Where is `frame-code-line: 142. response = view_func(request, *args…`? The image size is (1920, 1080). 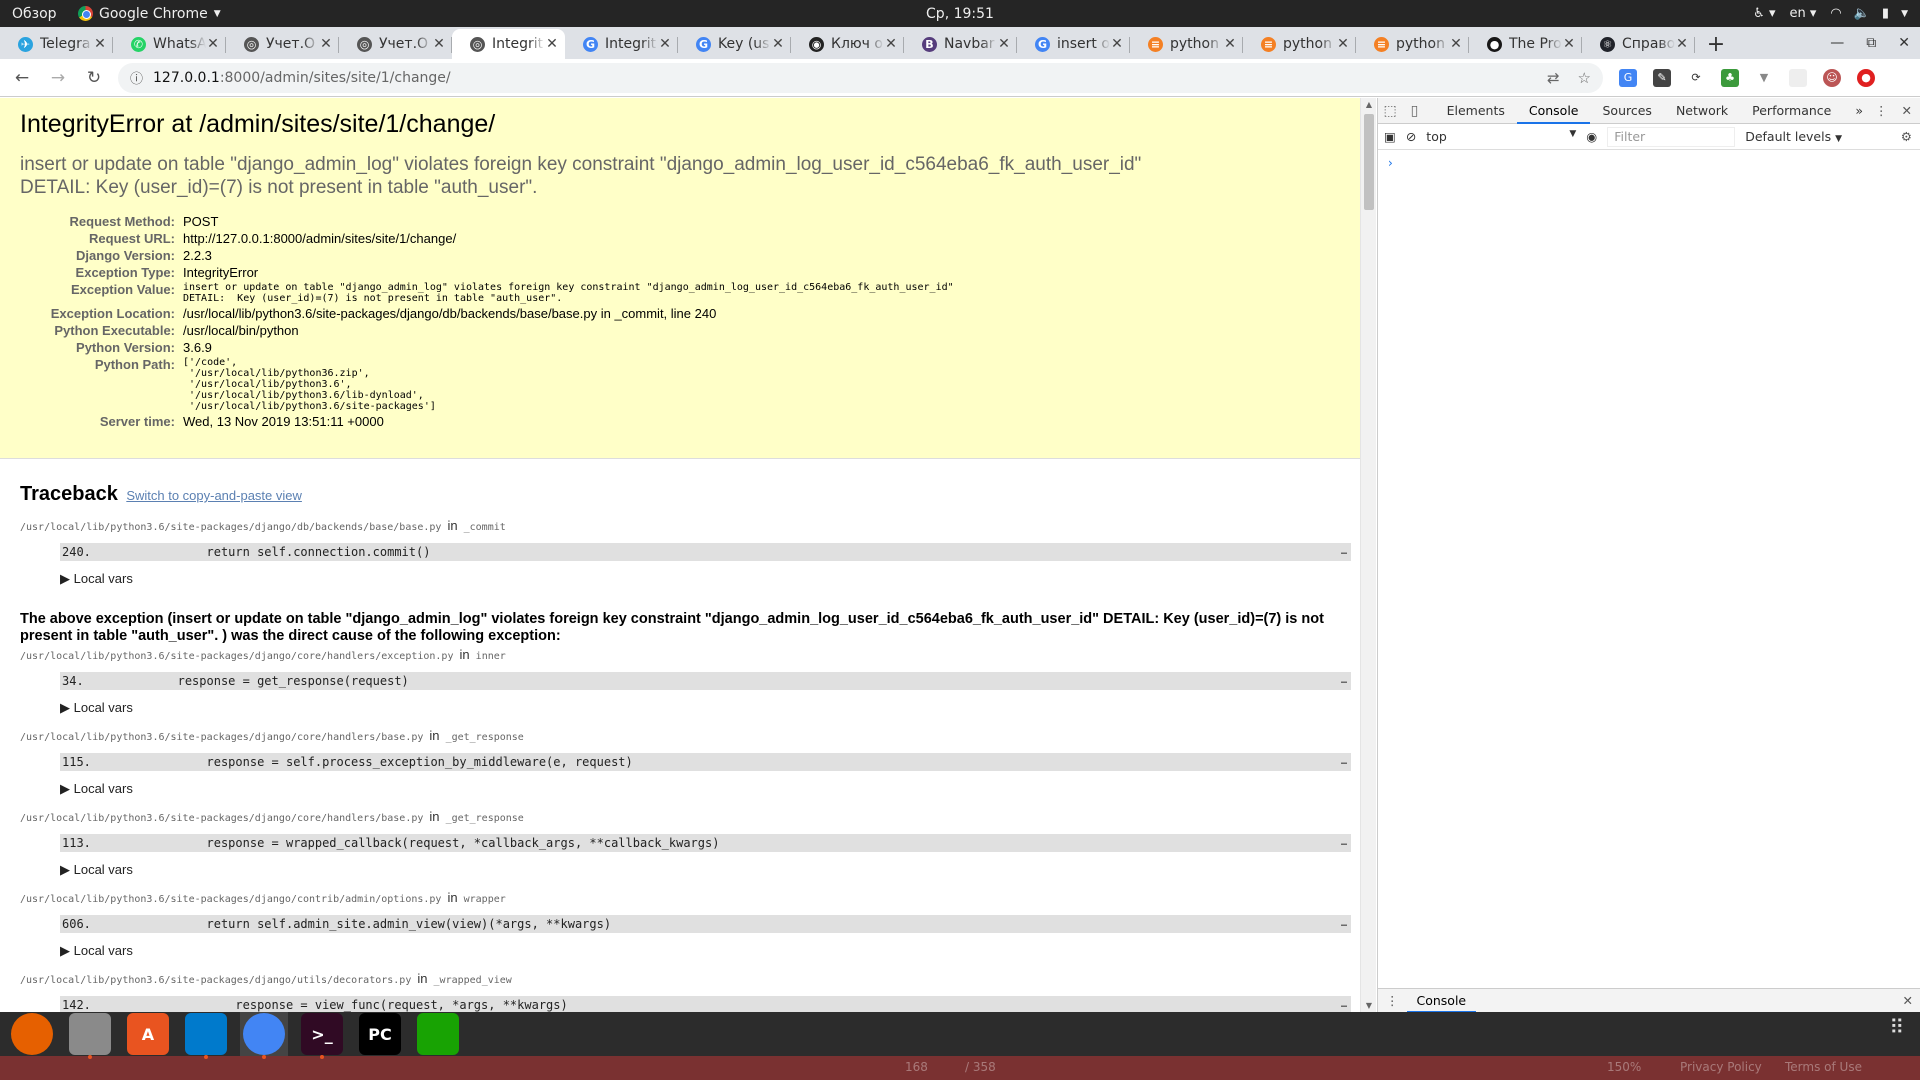
frame-code-line: 142. response = view_func(request, *args… is located at coordinates (705, 1004).